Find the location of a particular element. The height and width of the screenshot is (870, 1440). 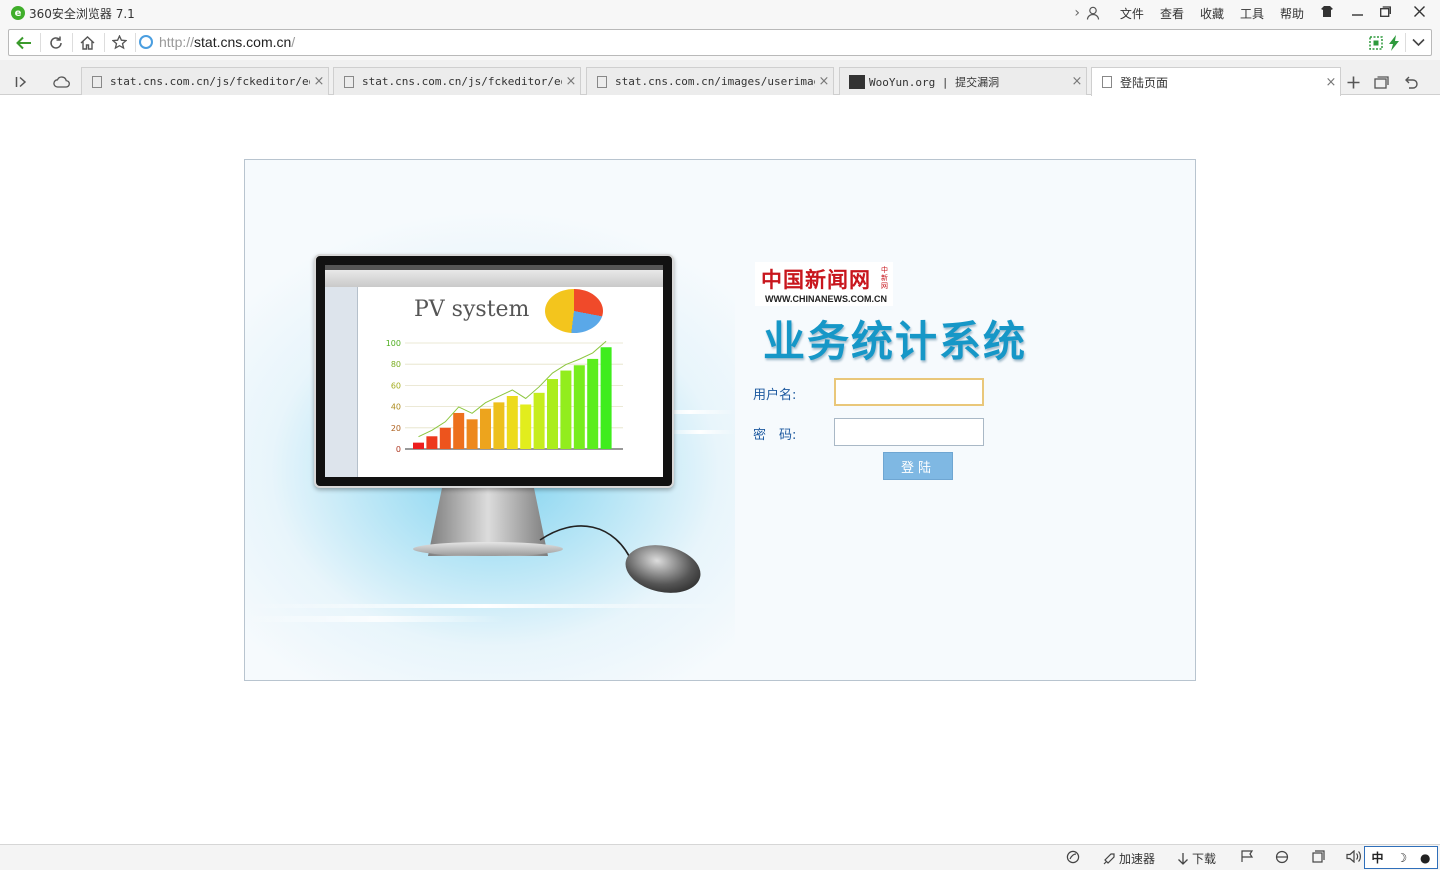

tab-list-icon is located at coordinates (1381, 82).